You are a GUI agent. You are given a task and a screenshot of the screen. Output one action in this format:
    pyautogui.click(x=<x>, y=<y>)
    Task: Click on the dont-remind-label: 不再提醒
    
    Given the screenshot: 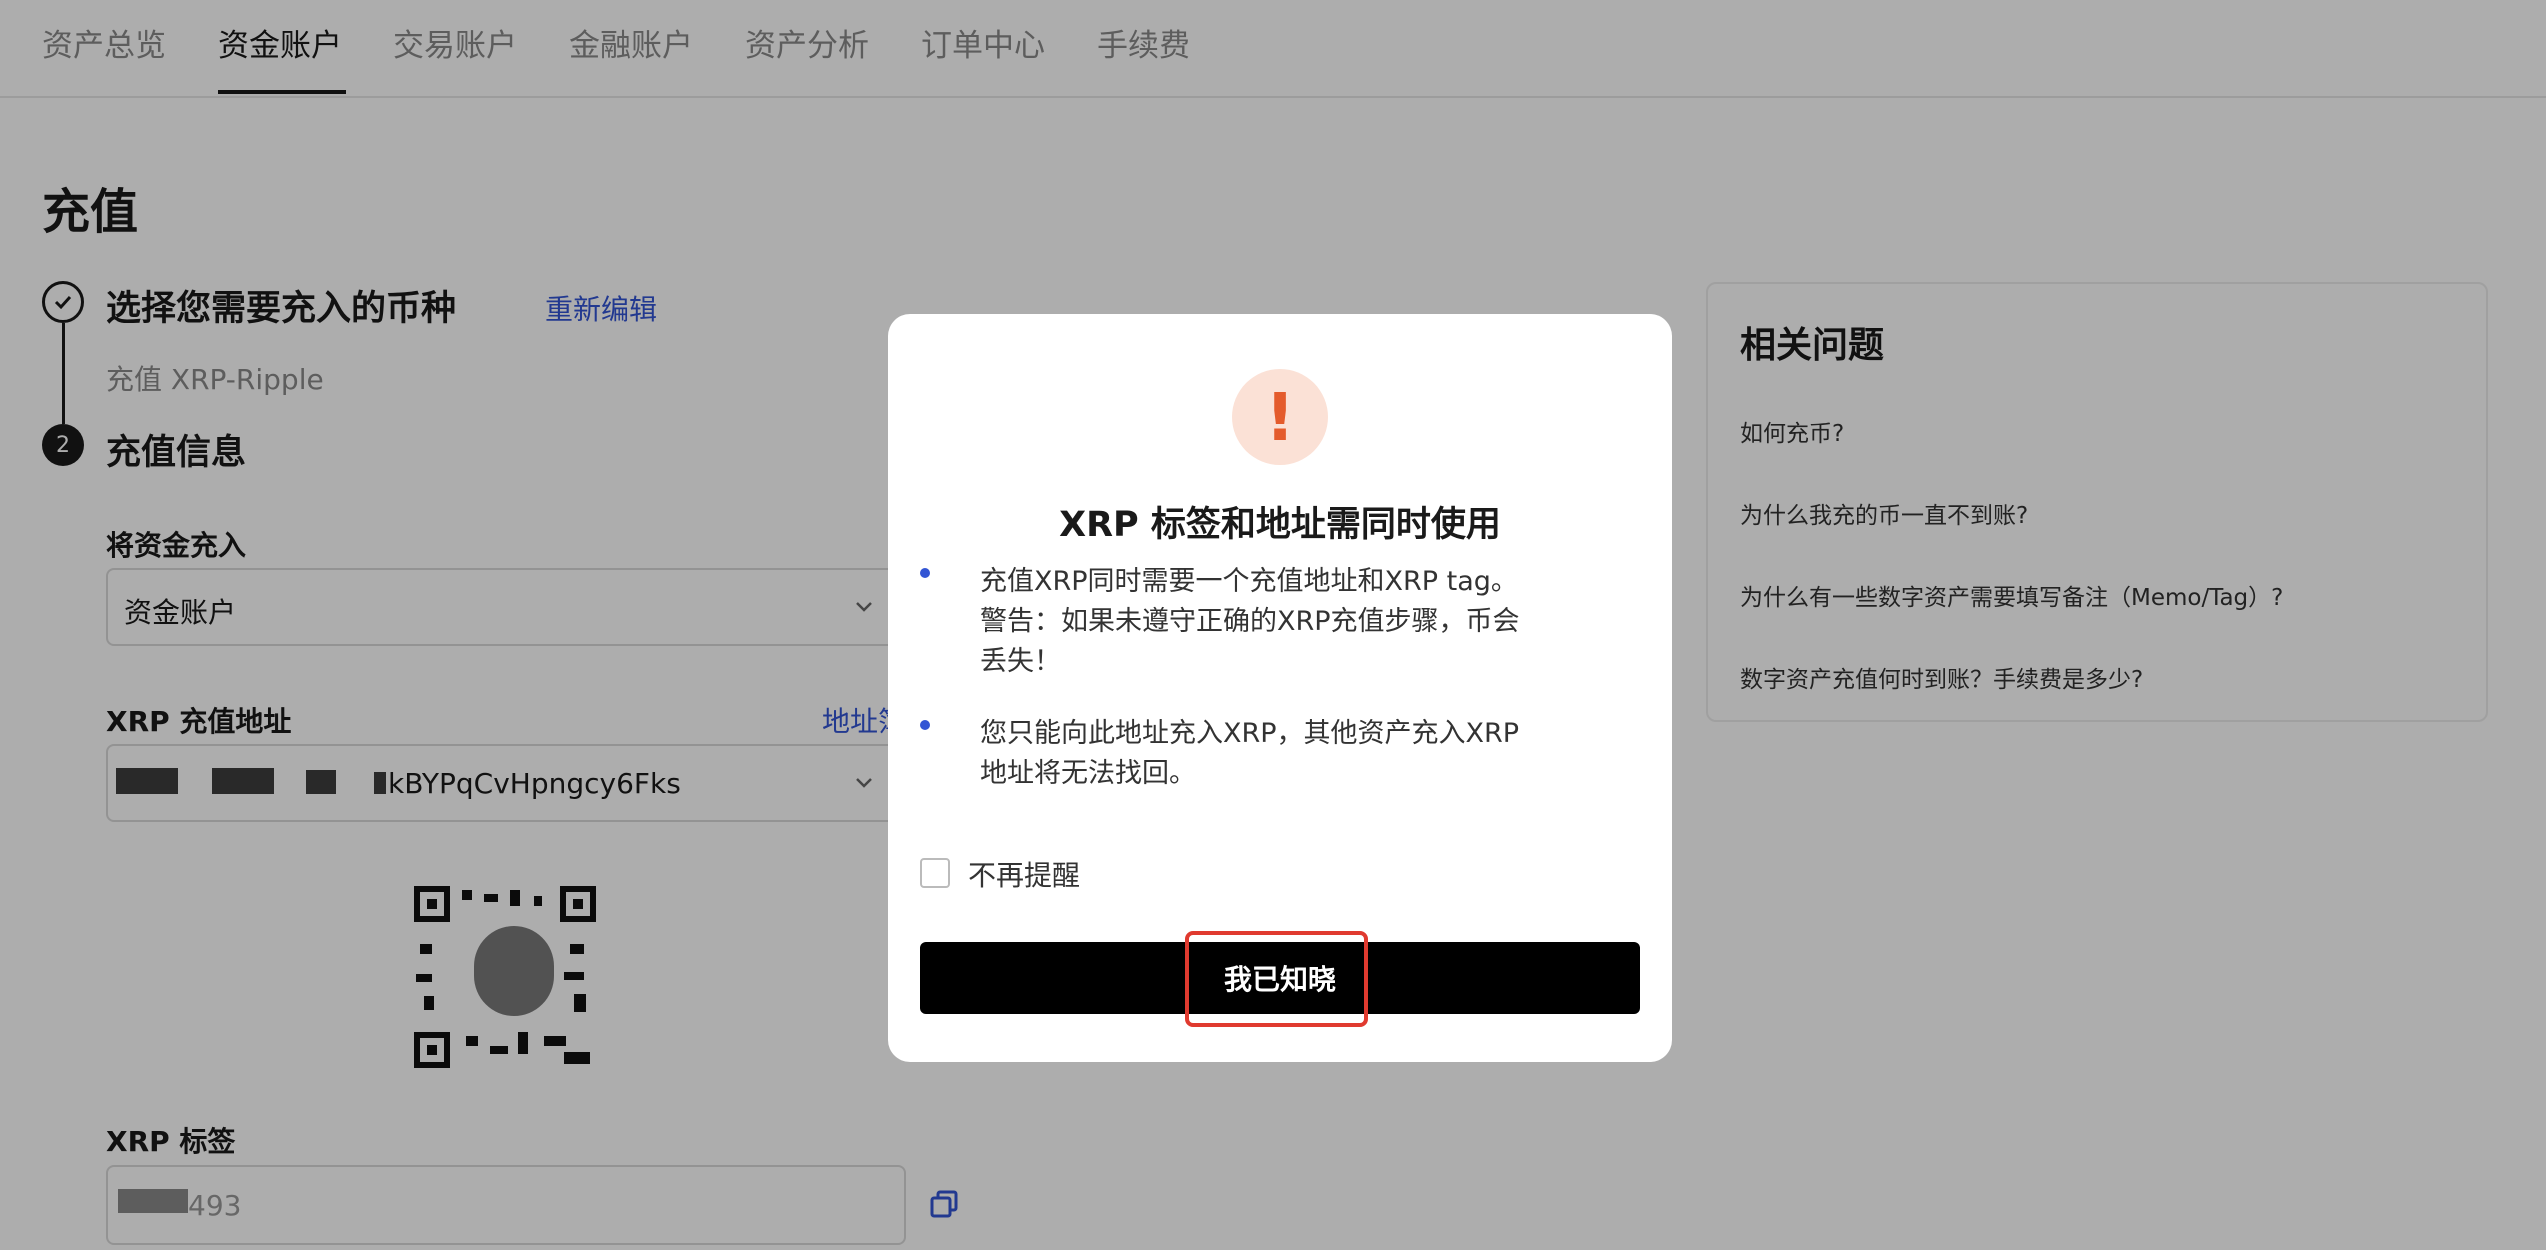 What is the action you would take?
    pyautogui.click(x=1024, y=874)
    